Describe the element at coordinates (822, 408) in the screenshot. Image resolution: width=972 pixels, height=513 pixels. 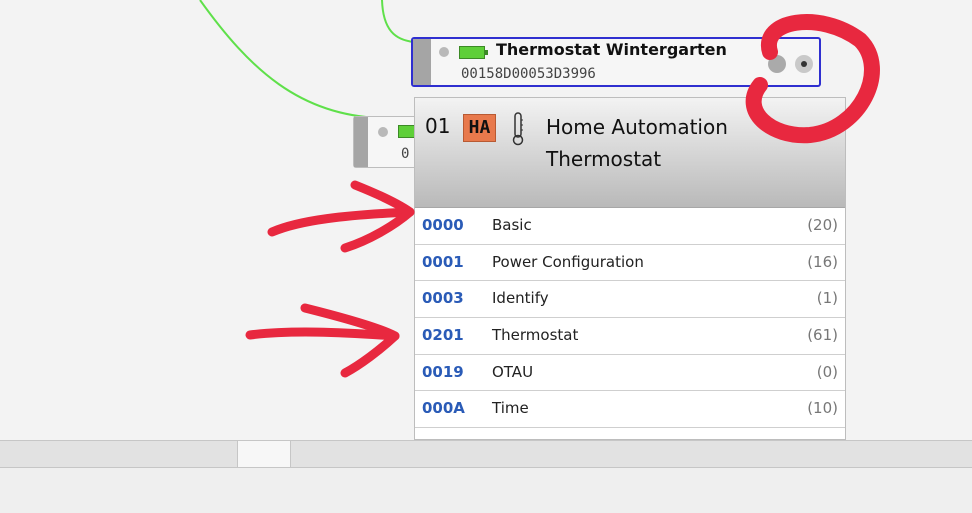
I see `cluster-attribute-count: (10)` at that location.